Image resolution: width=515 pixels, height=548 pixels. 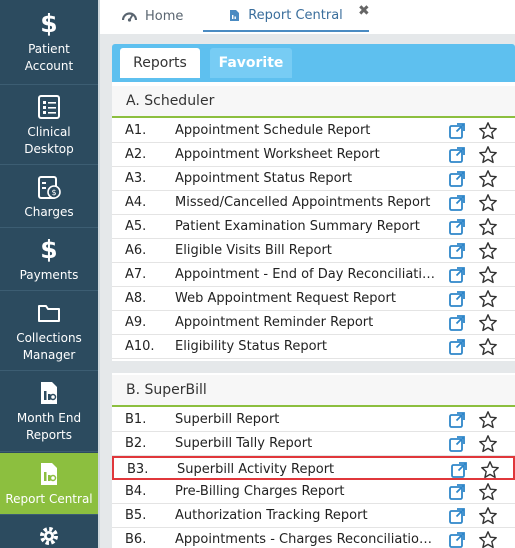 What do you see at coordinates (136, 539) in the screenshot?
I see `report-number: B6.` at bounding box center [136, 539].